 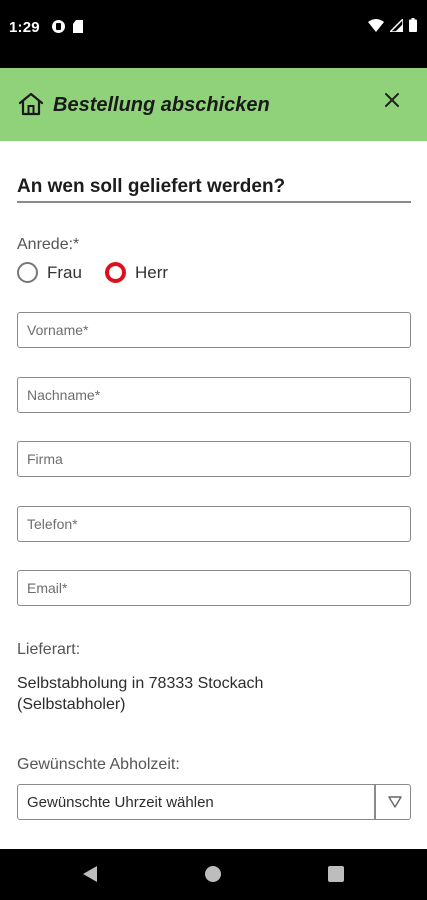 What do you see at coordinates (49, 649) in the screenshot?
I see `delivery-label: Lieferart:` at bounding box center [49, 649].